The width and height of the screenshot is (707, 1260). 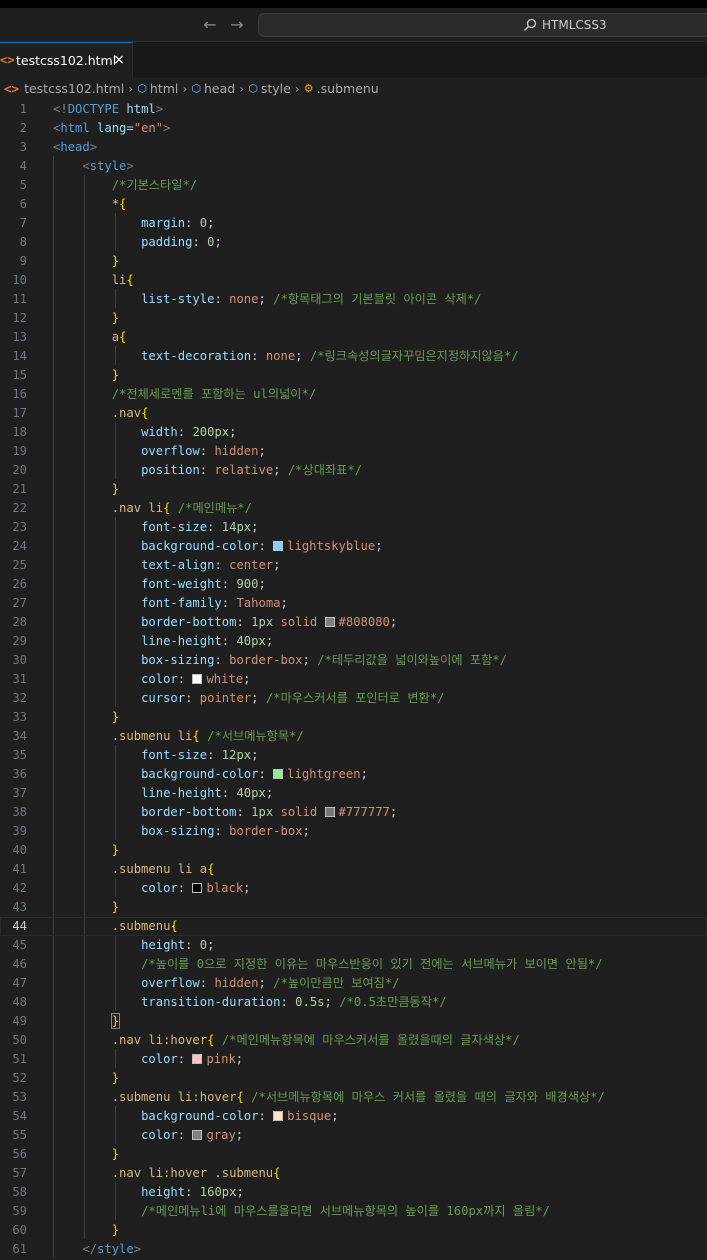 I want to click on code-token: 40px, so click(x=251, y=793).